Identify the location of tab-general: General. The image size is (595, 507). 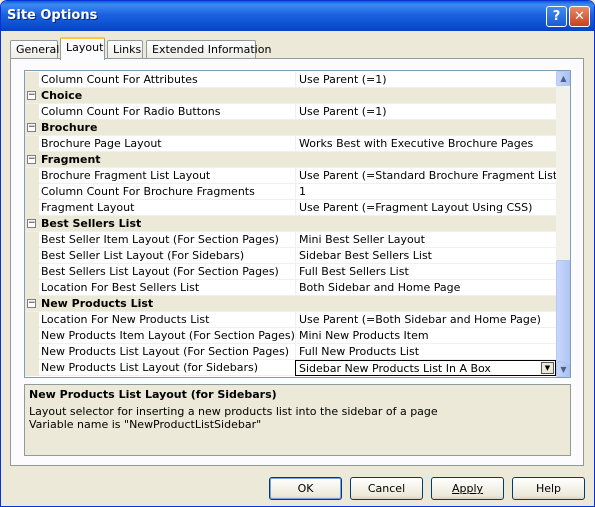
(34, 49).